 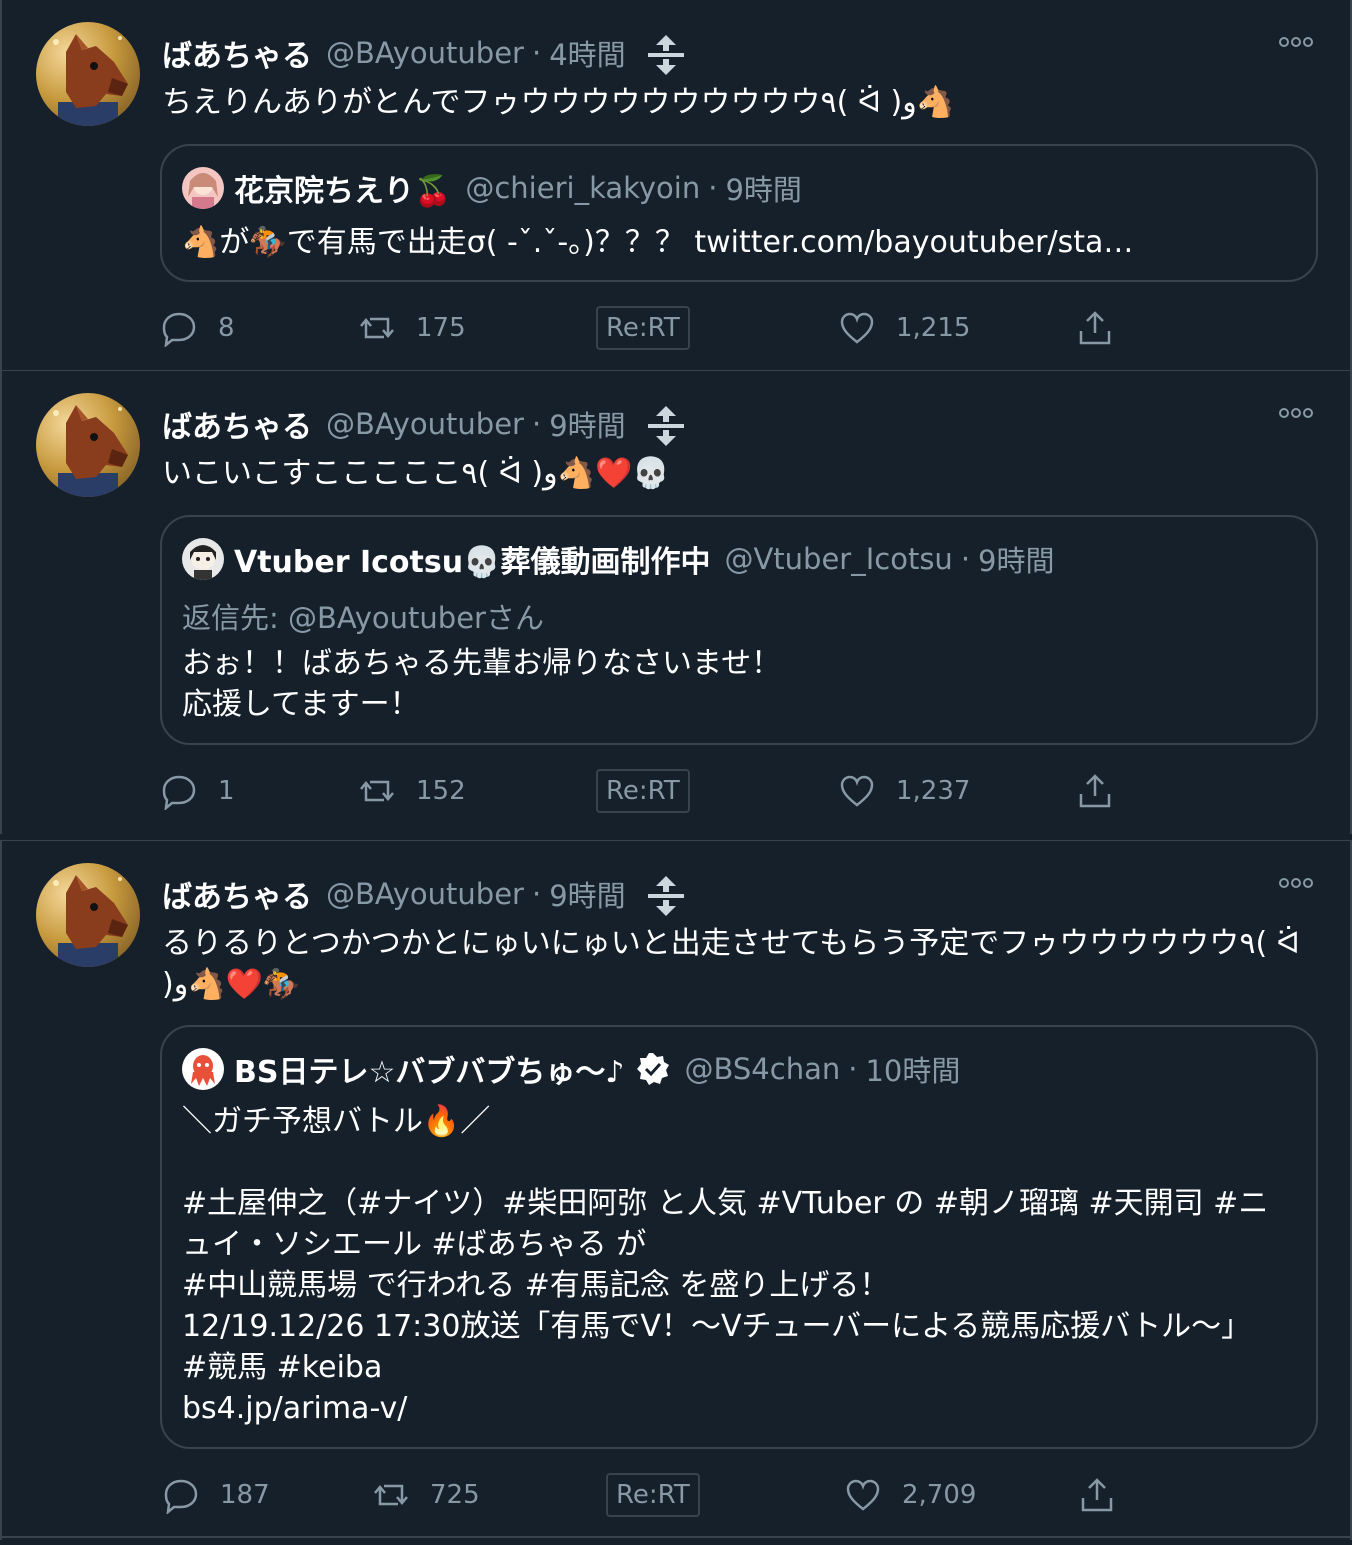 I want to click on quoted-author-handle: @chieri_kakyoin, so click(x=582, y=188).